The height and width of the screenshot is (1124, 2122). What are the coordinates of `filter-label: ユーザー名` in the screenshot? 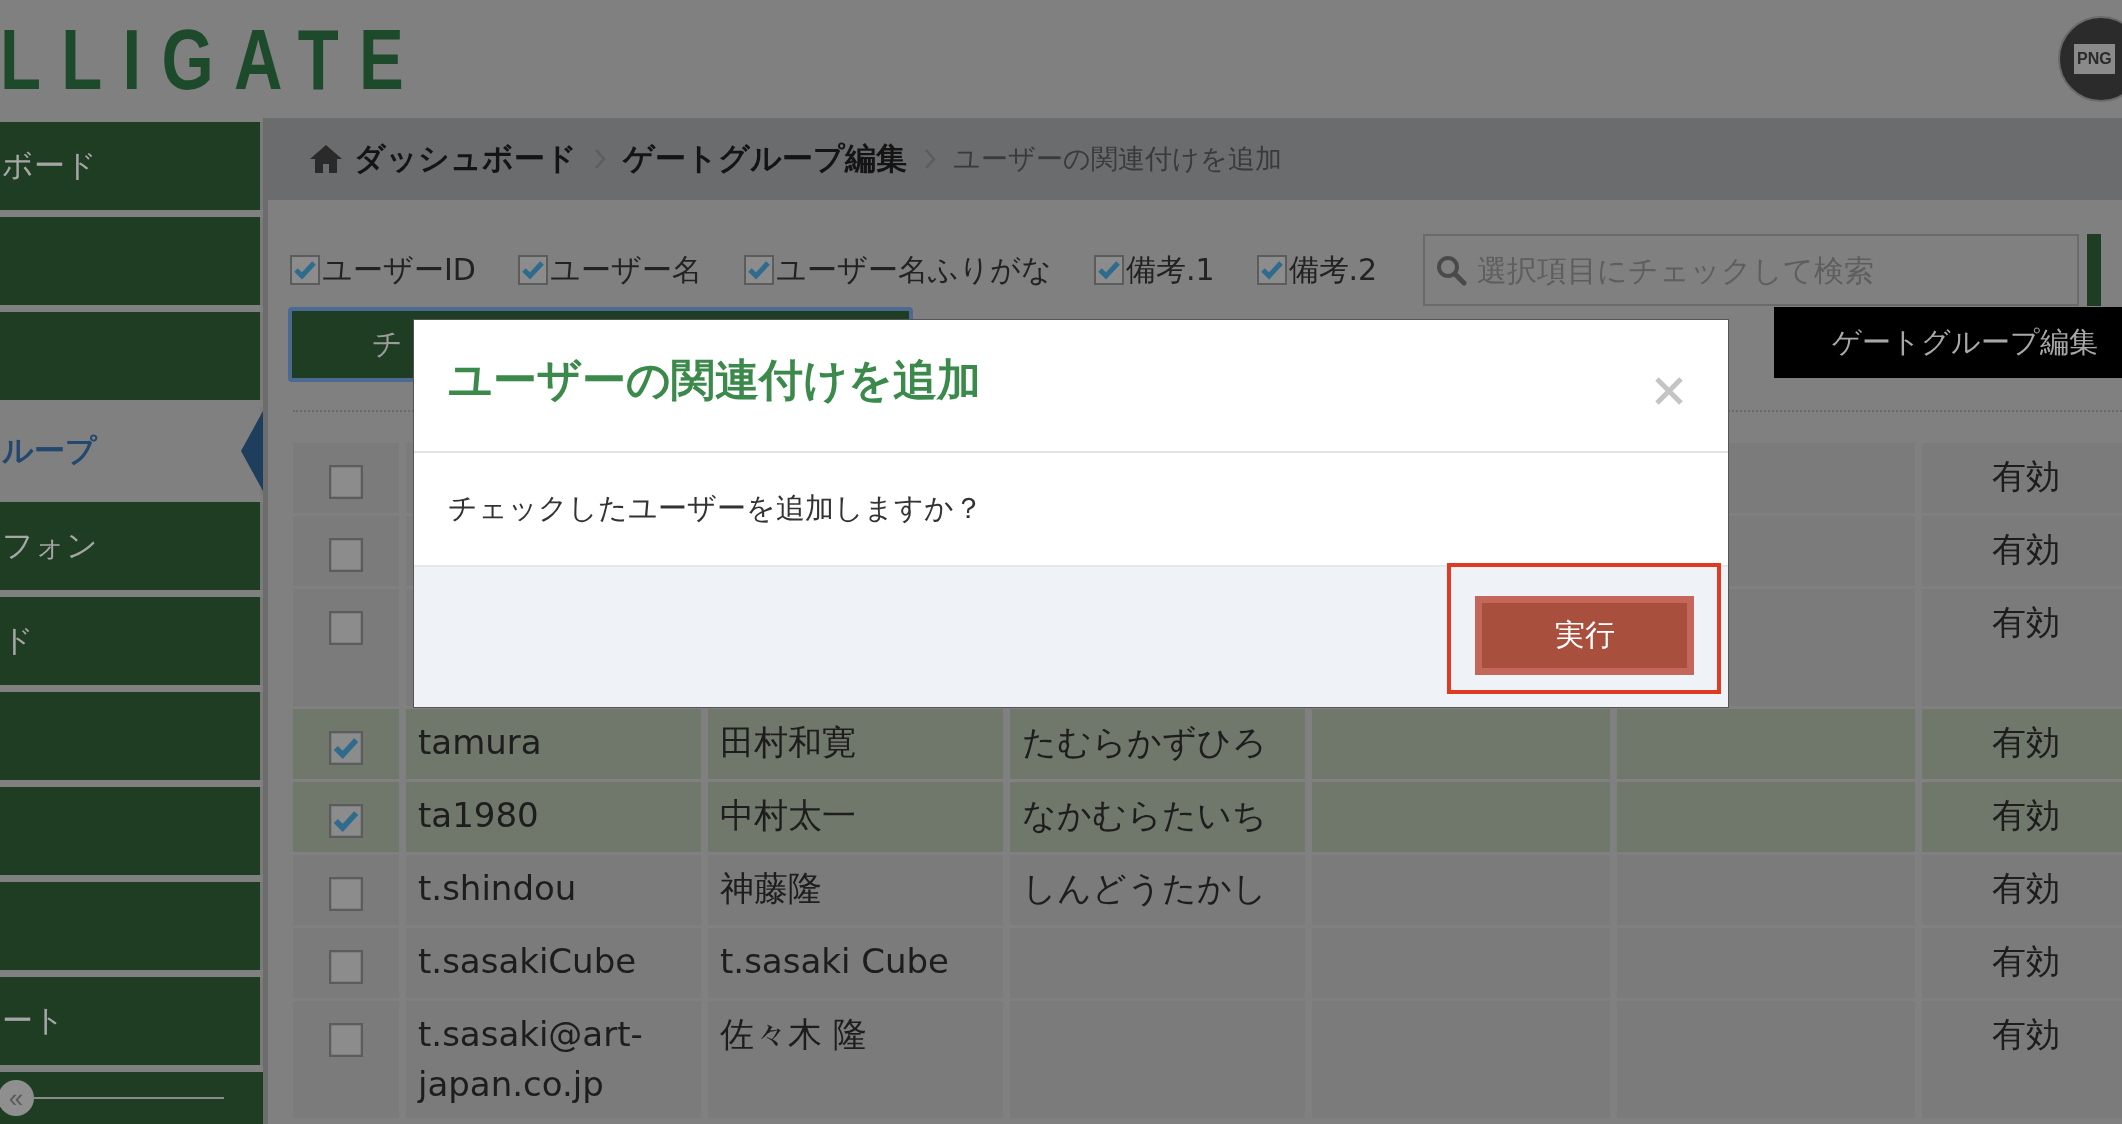 It's located at (625, 269).